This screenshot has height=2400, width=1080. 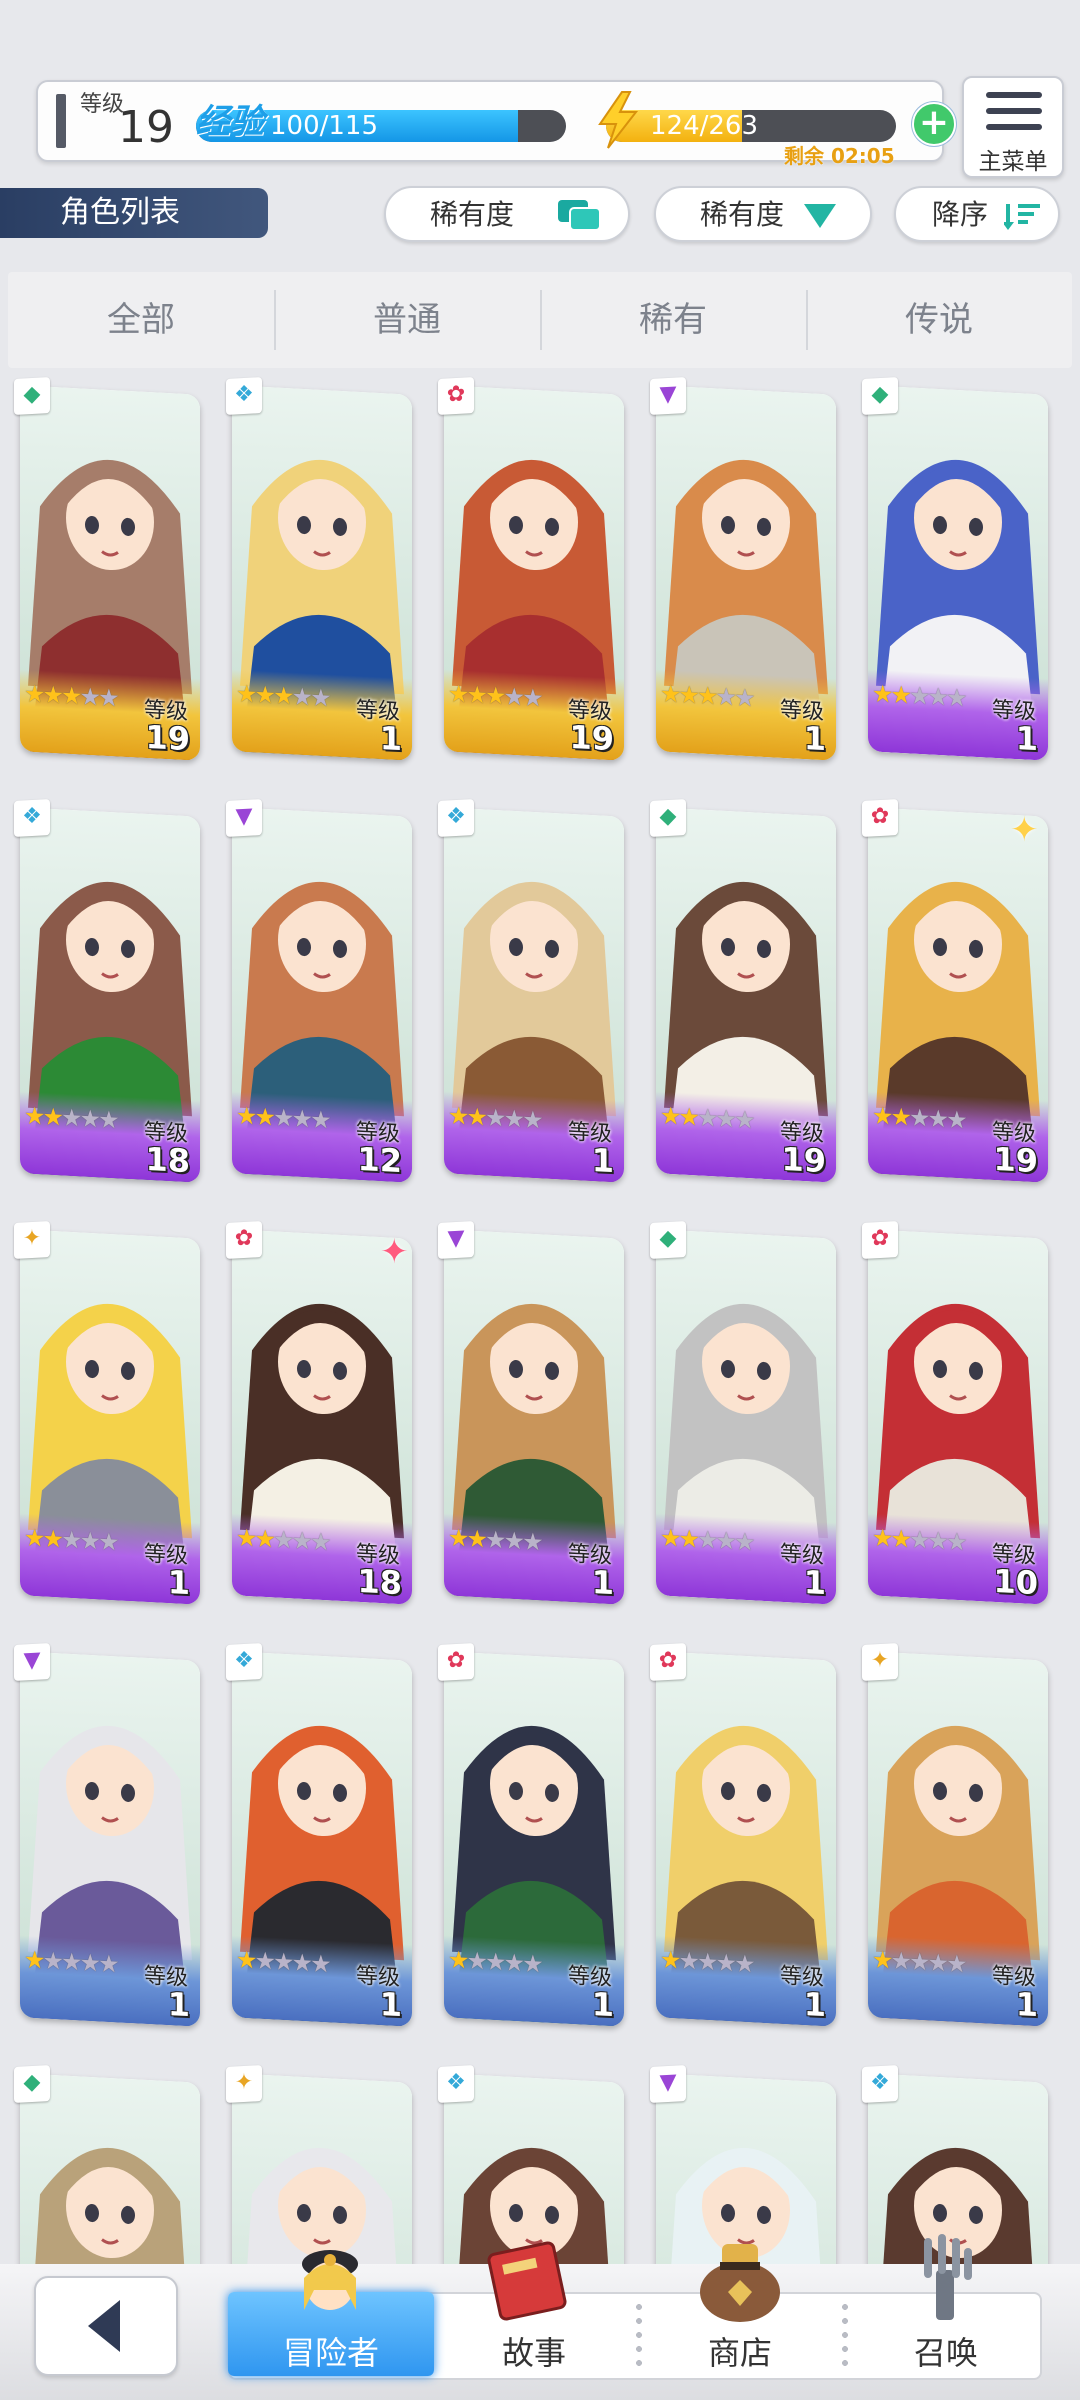 I want to click on skeleton-hand-icon, so click(x=948, y=2277).